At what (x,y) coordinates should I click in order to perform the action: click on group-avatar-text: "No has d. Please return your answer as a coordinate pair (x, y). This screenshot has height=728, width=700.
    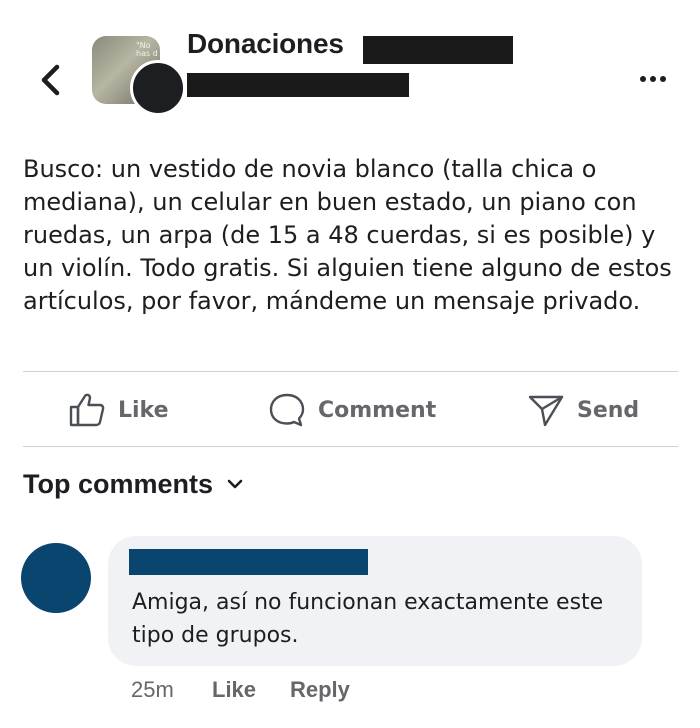
    Looking at the image, I should click on (147, 49).